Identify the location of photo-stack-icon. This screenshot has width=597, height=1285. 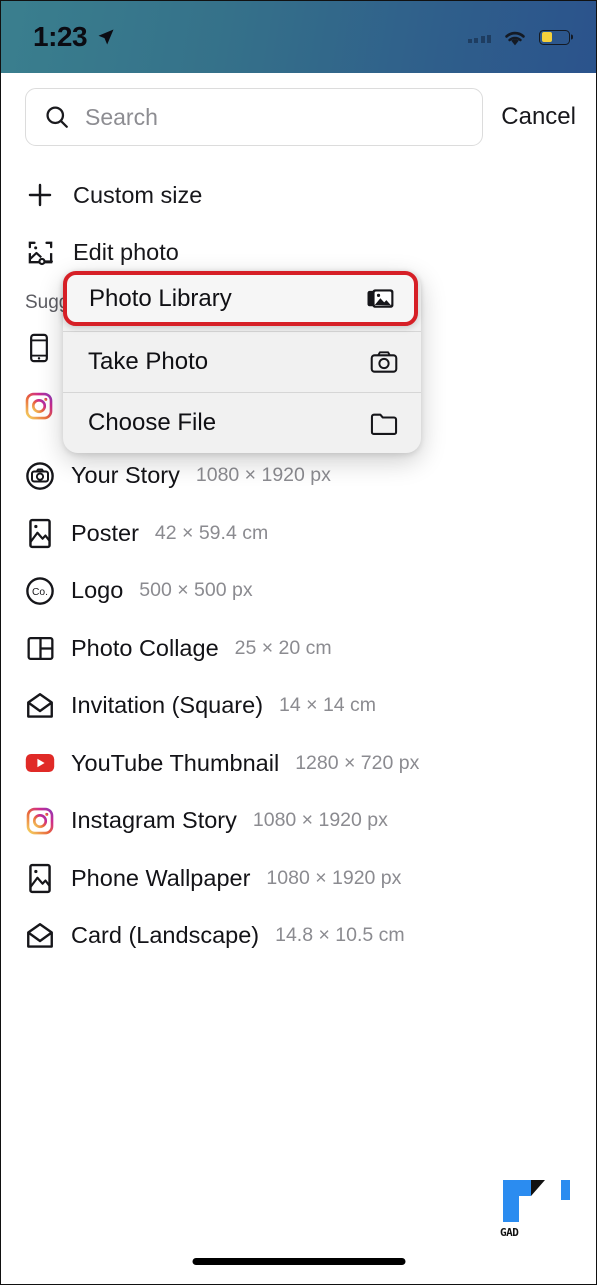
(381, 299).